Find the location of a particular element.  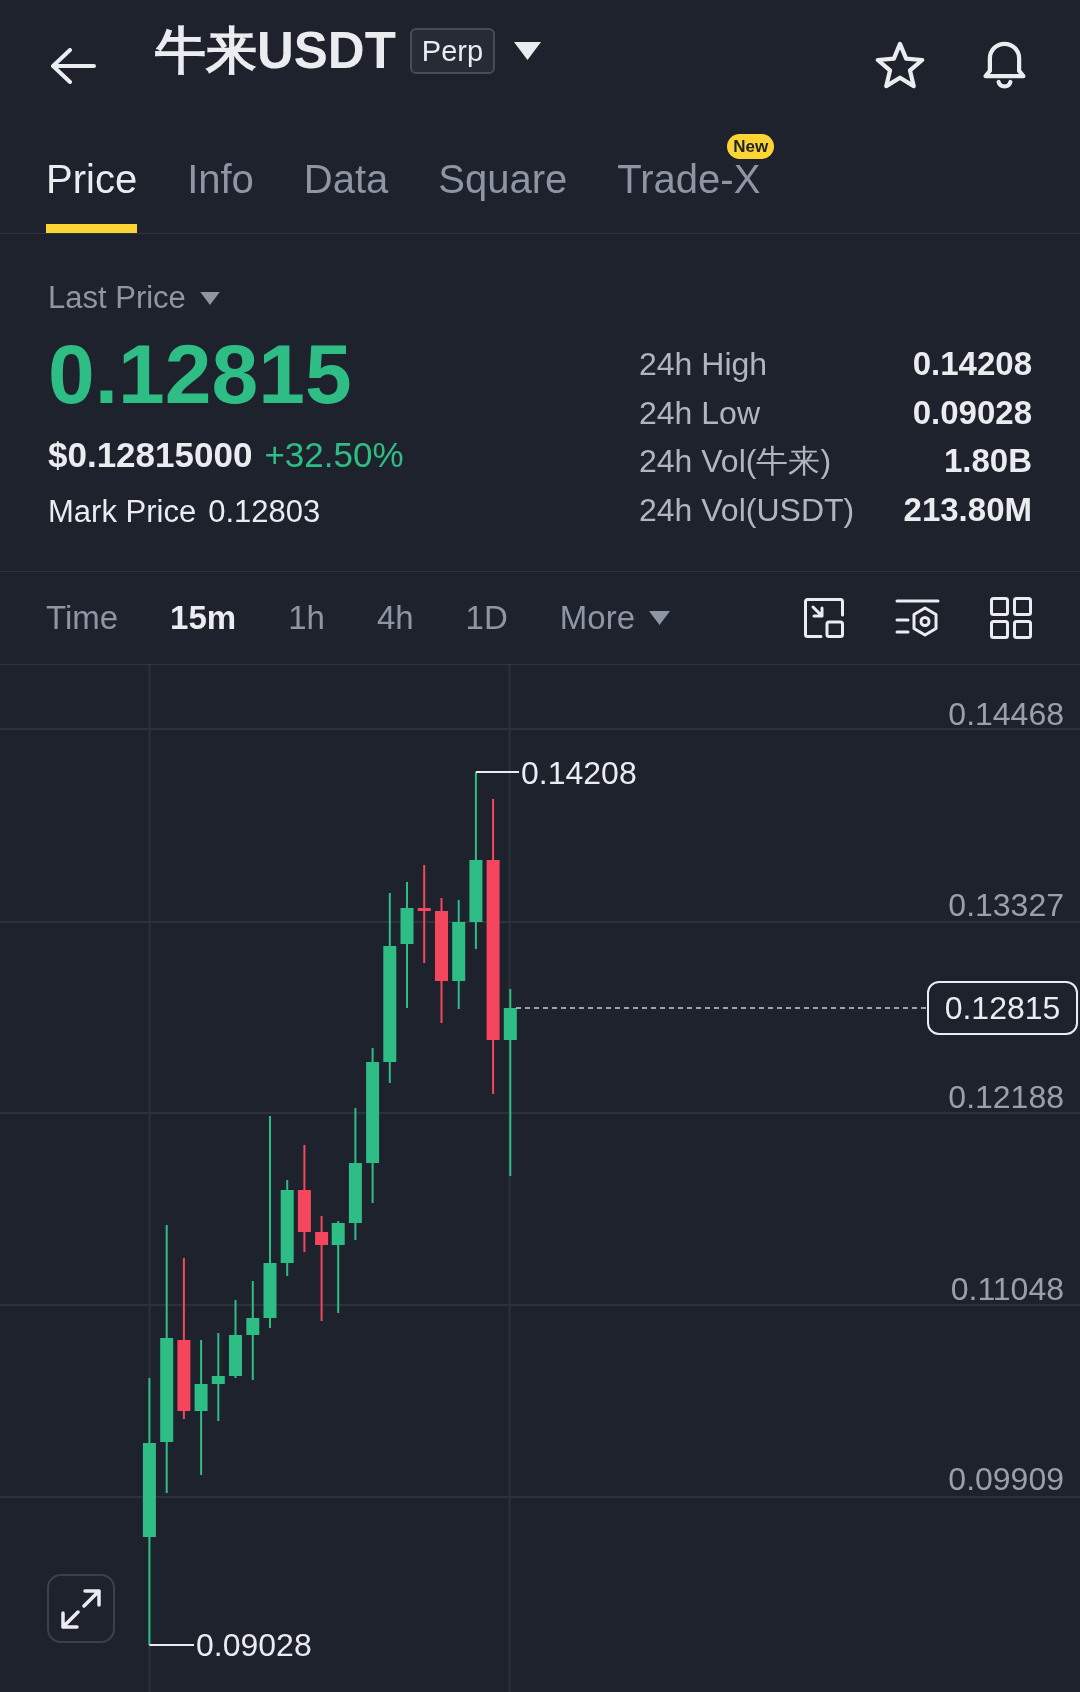

interval-tab: 4h is located at coordinates (395, 618).